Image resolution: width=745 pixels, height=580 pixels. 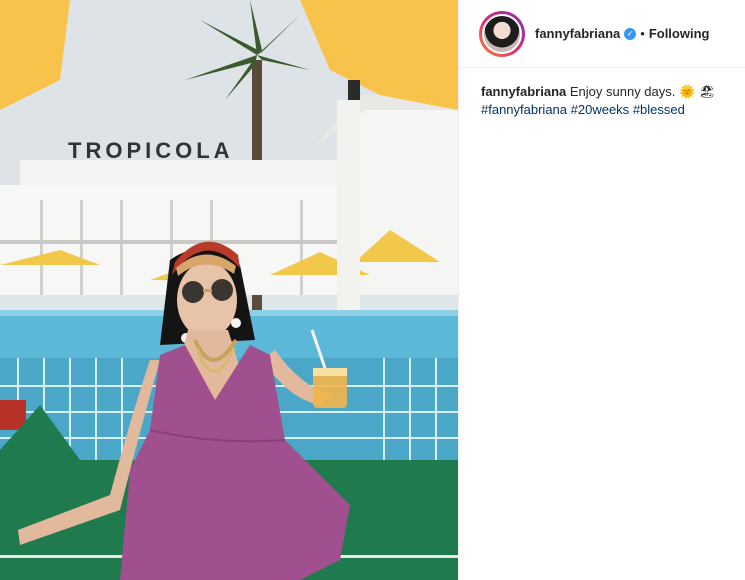 I want to click on hashtag-link: #blessed, so click(x=659, y=109).